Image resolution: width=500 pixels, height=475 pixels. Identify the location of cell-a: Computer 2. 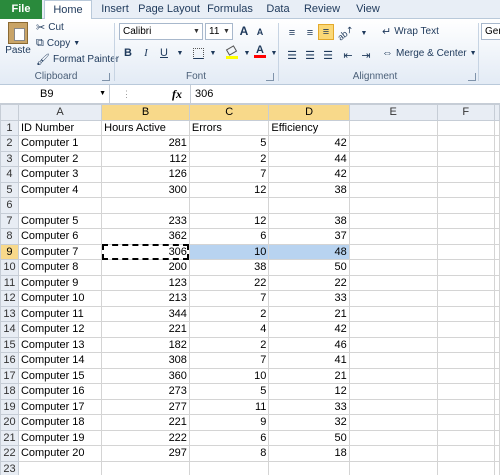
(60, 158).